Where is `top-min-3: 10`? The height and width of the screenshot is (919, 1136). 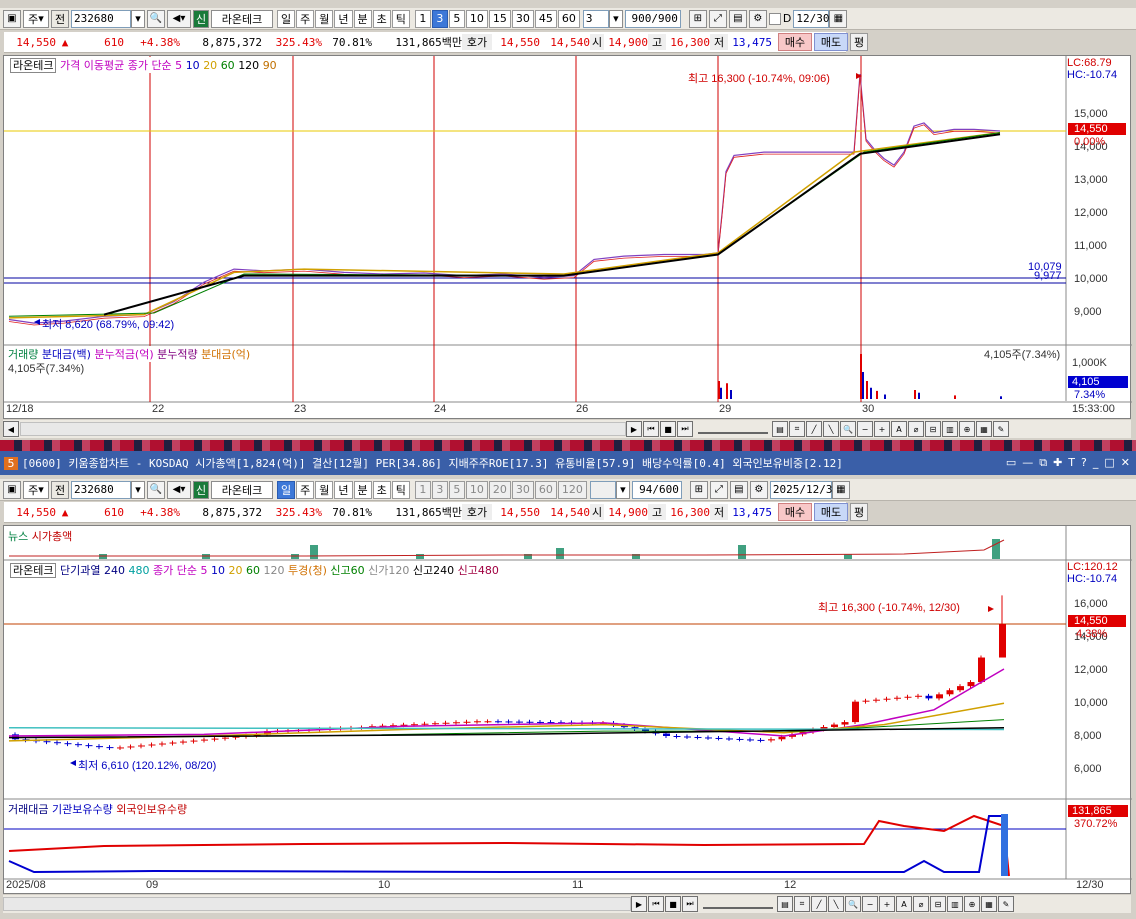
top-min-3: 10 is located at coordinates (476, 18).